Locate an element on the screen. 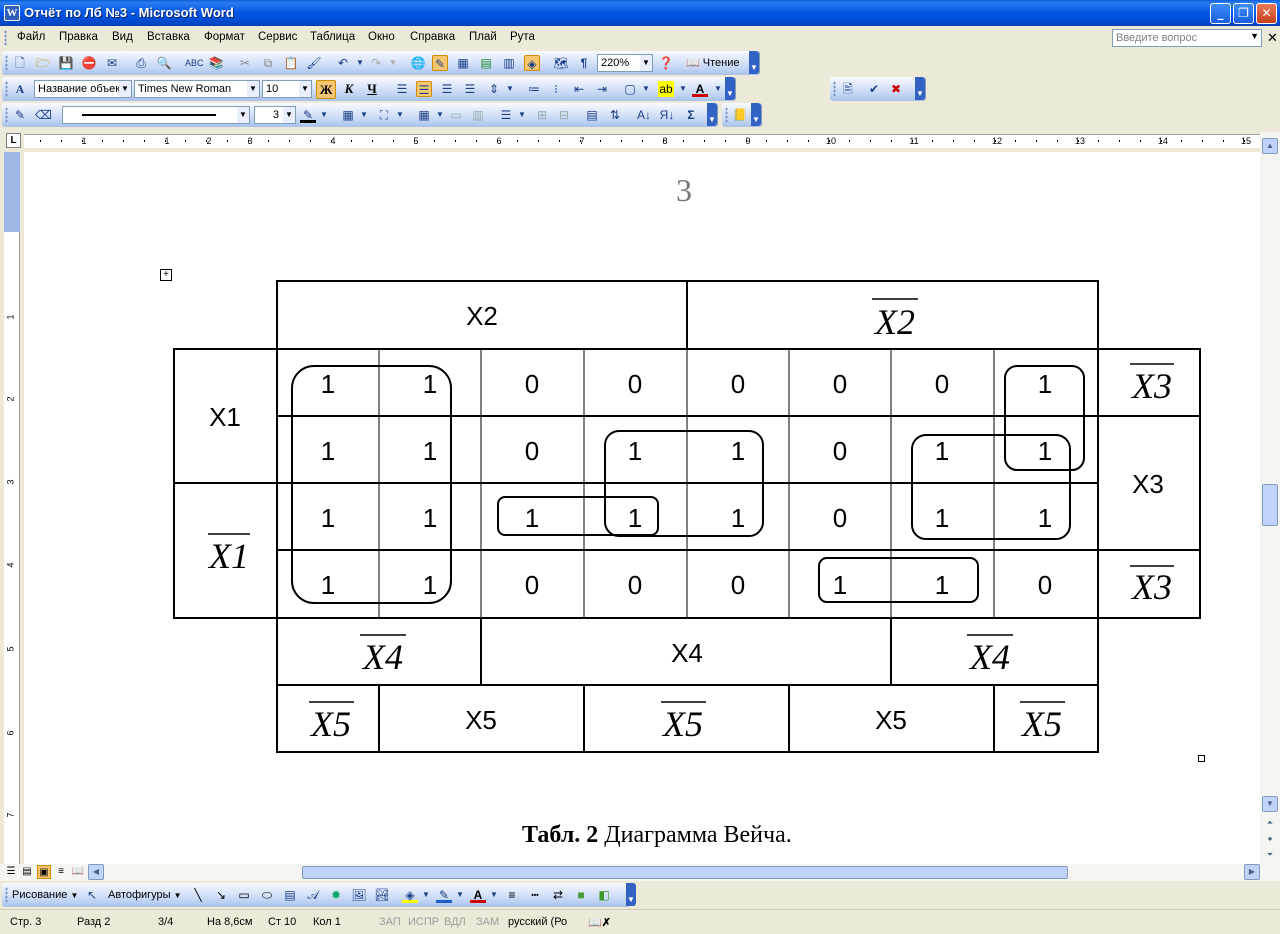  document-map-icon: 🗺 is located at coordinates (561, 63).